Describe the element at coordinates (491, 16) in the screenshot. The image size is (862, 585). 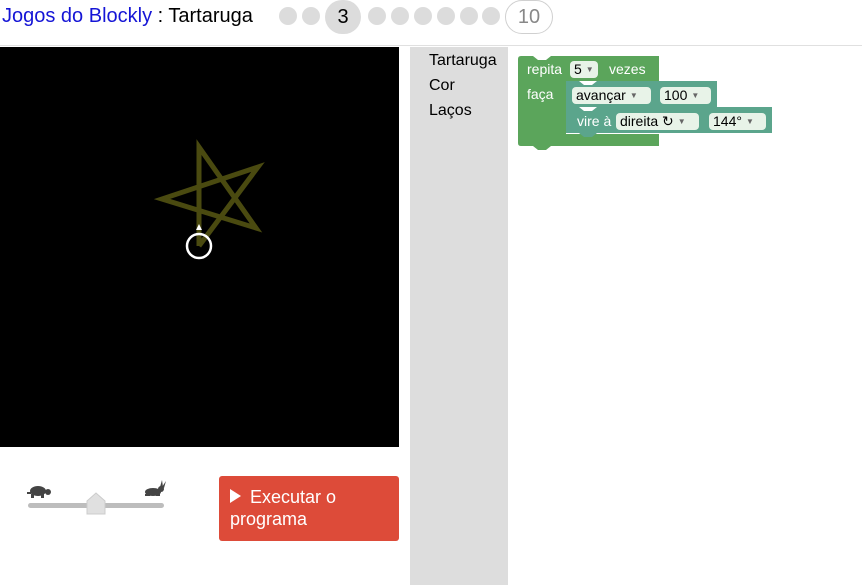
I see `level-9-link` at that location.